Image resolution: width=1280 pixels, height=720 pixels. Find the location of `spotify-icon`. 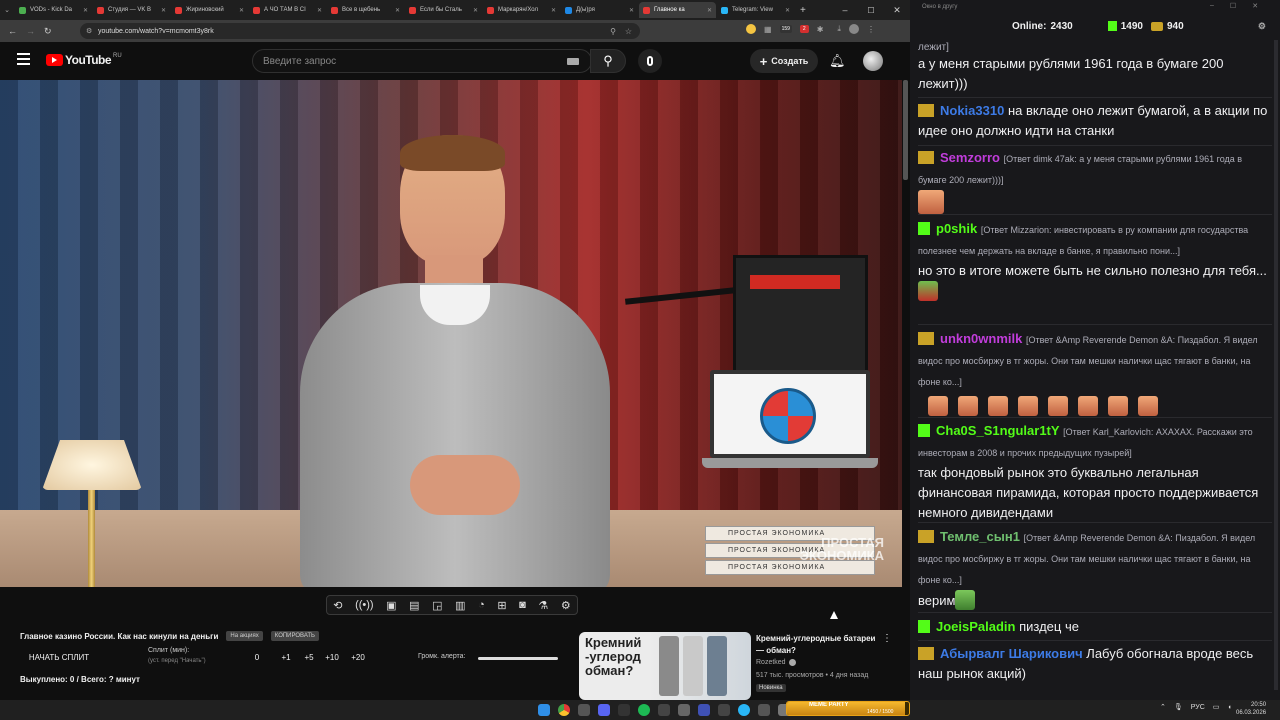

spotify-icon is located at coordinates (644, 710).